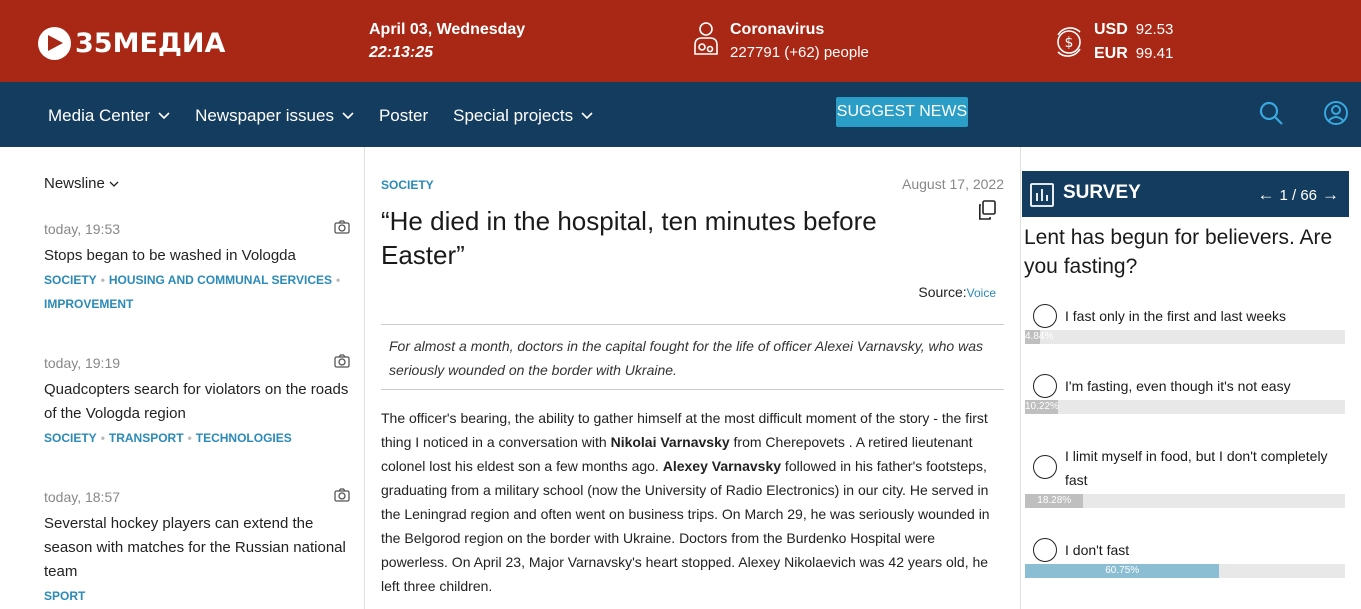 This screenshot has height=609, width=1361. I want to click on result-bar: 60.75%, so click(1185, 571).